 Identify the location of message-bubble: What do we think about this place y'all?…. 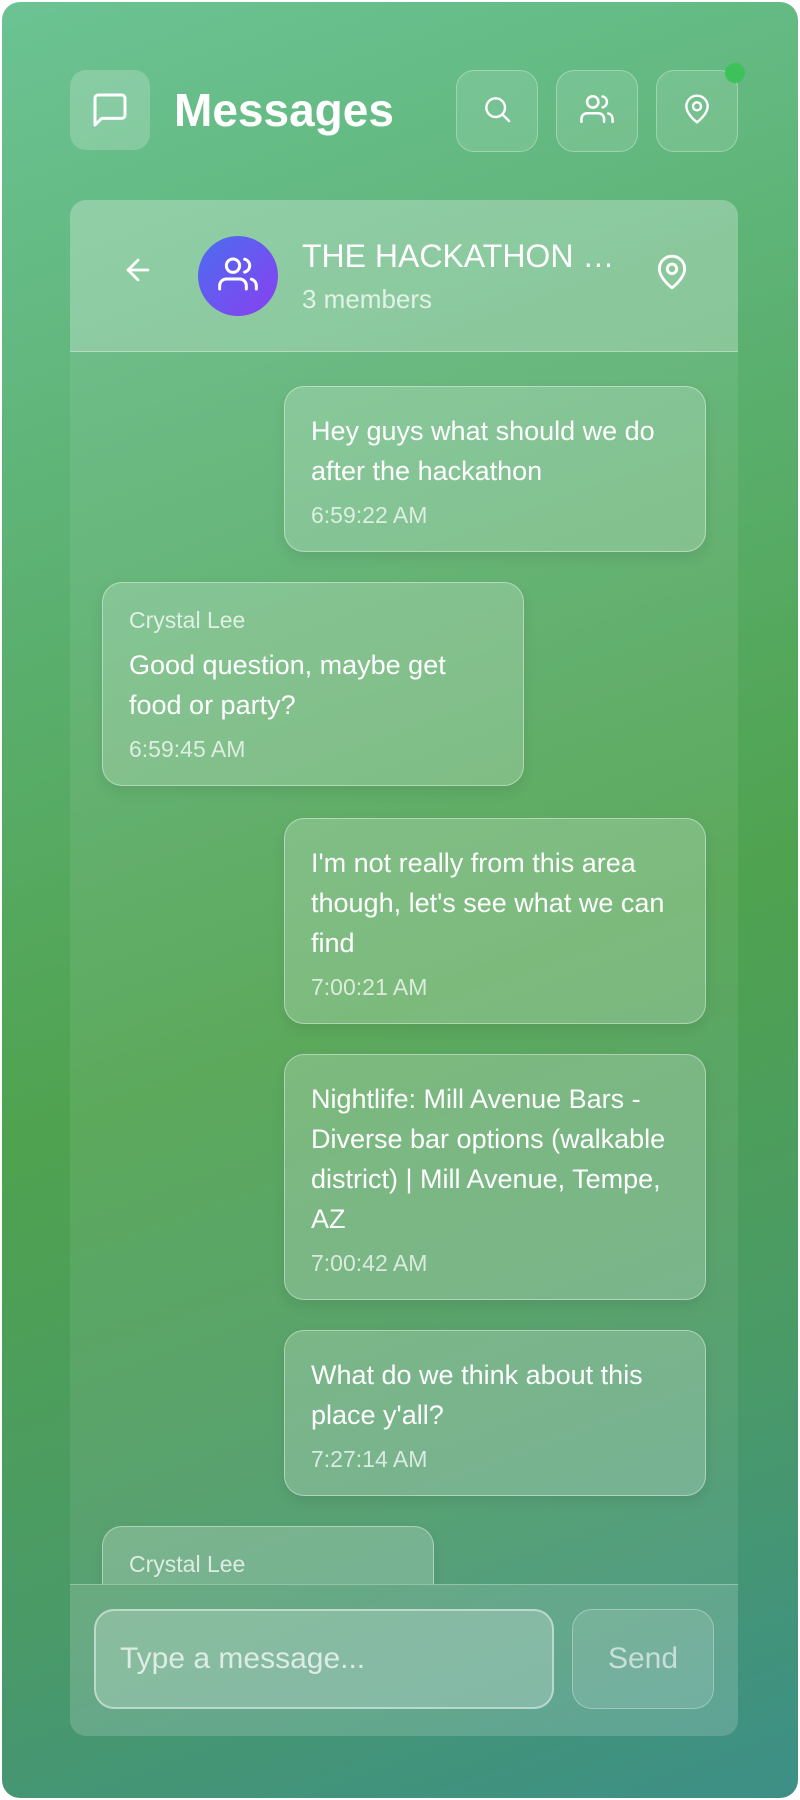
(495, 1413).